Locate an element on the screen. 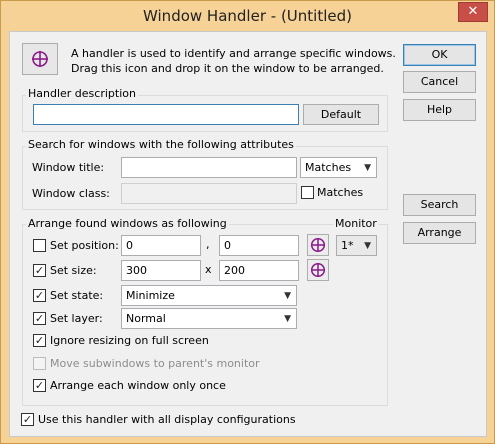 The height and width of the screenshot is (444, 495). description-input is located at coordinates (166, 114).